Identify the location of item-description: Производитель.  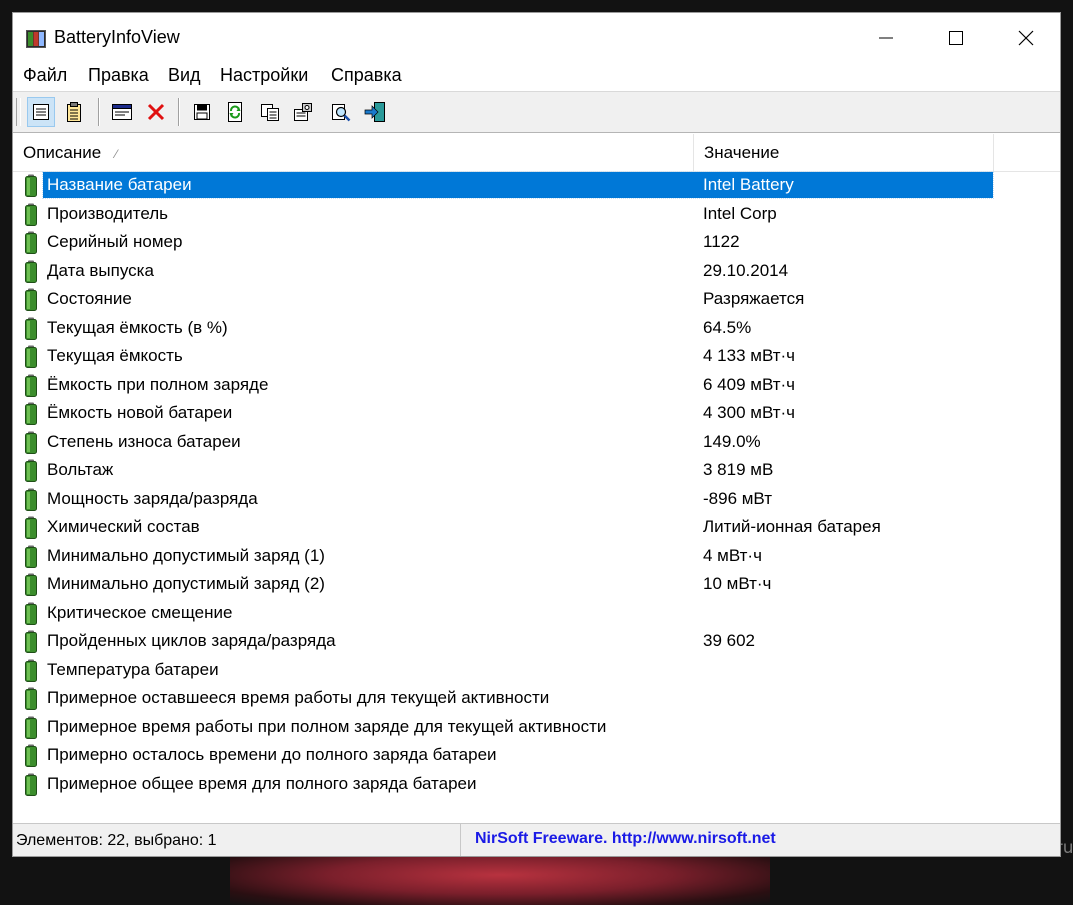
(108, 213).